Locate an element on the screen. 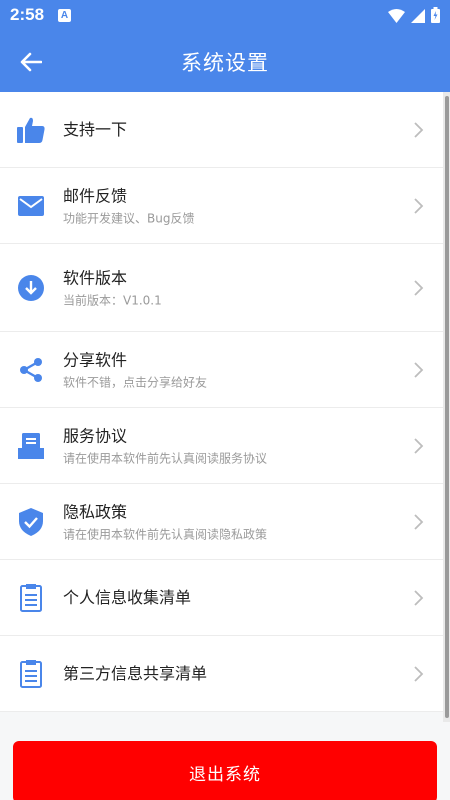 The height and width of the screenshot is (800, 450). settings-item-privacy-policy: 隐私政策 请在使用本软件前先认真阅读隐私政策 is located at coordinates (221, 522).